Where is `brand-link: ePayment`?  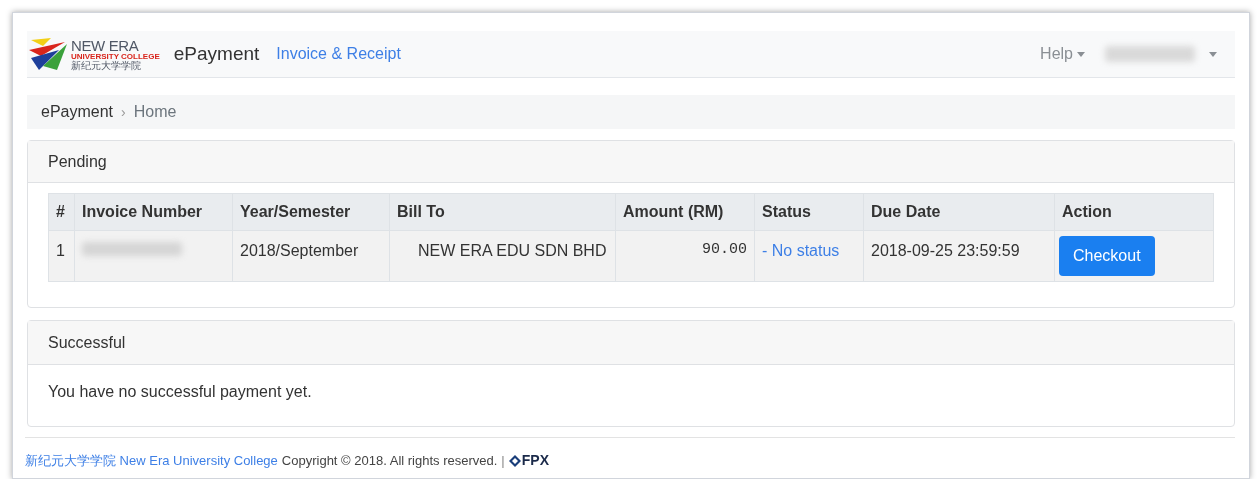
brand-link: ePayment is located at coordinates (216, 54).